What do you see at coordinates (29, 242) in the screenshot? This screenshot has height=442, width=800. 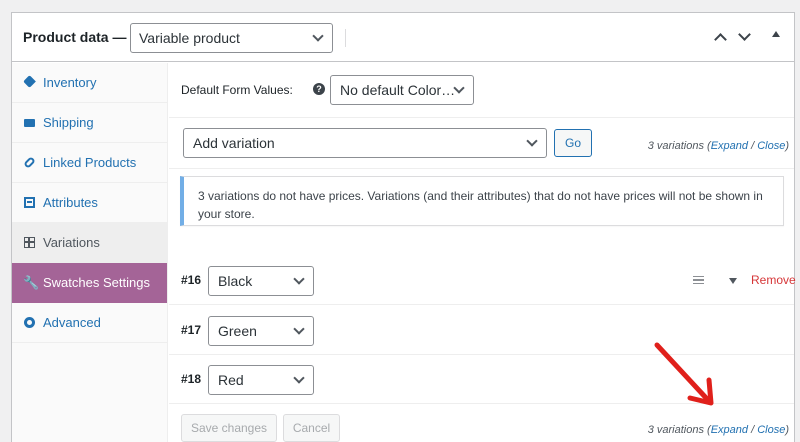 I see `grid-icon` at bounding box center [29, 242].